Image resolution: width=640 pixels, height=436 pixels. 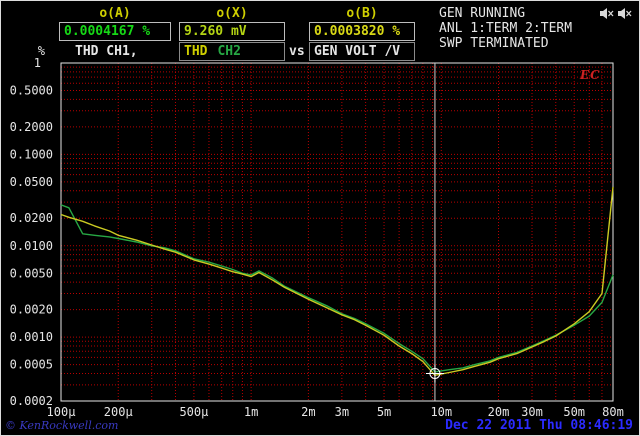 I want to click on y-tick-label: 0.0500, so click(x=31, y=182).